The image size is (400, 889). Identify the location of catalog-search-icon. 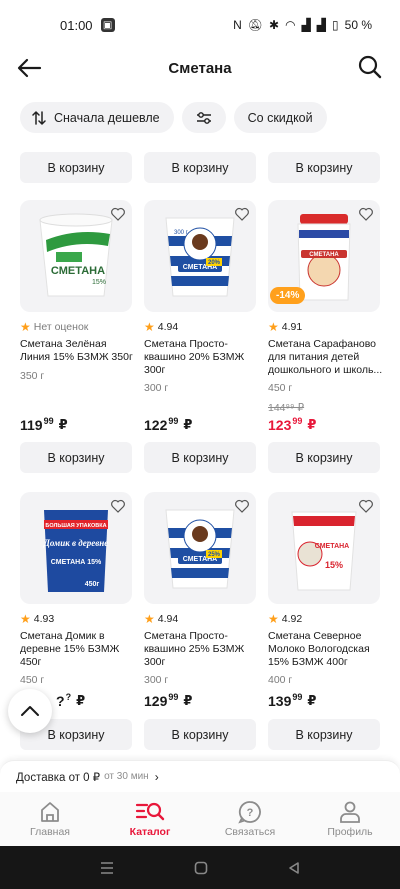
(150, 811).